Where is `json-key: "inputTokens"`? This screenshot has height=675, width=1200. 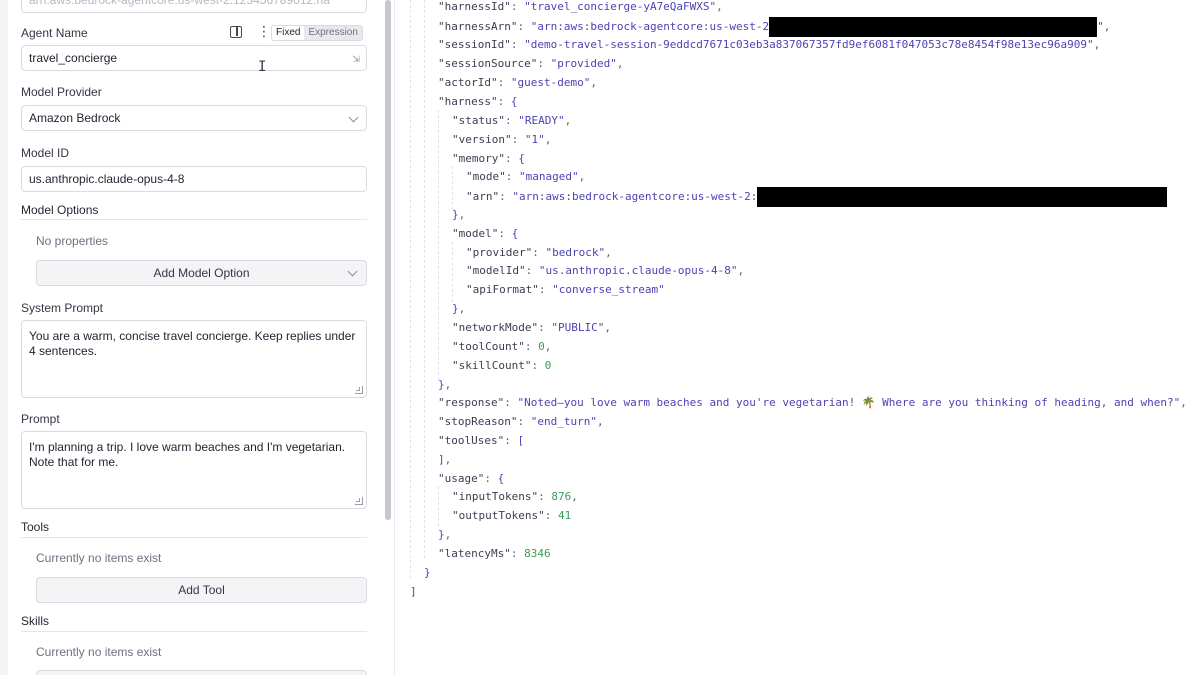
json-key: "inputTokens" is located at coordinates (495, 496).